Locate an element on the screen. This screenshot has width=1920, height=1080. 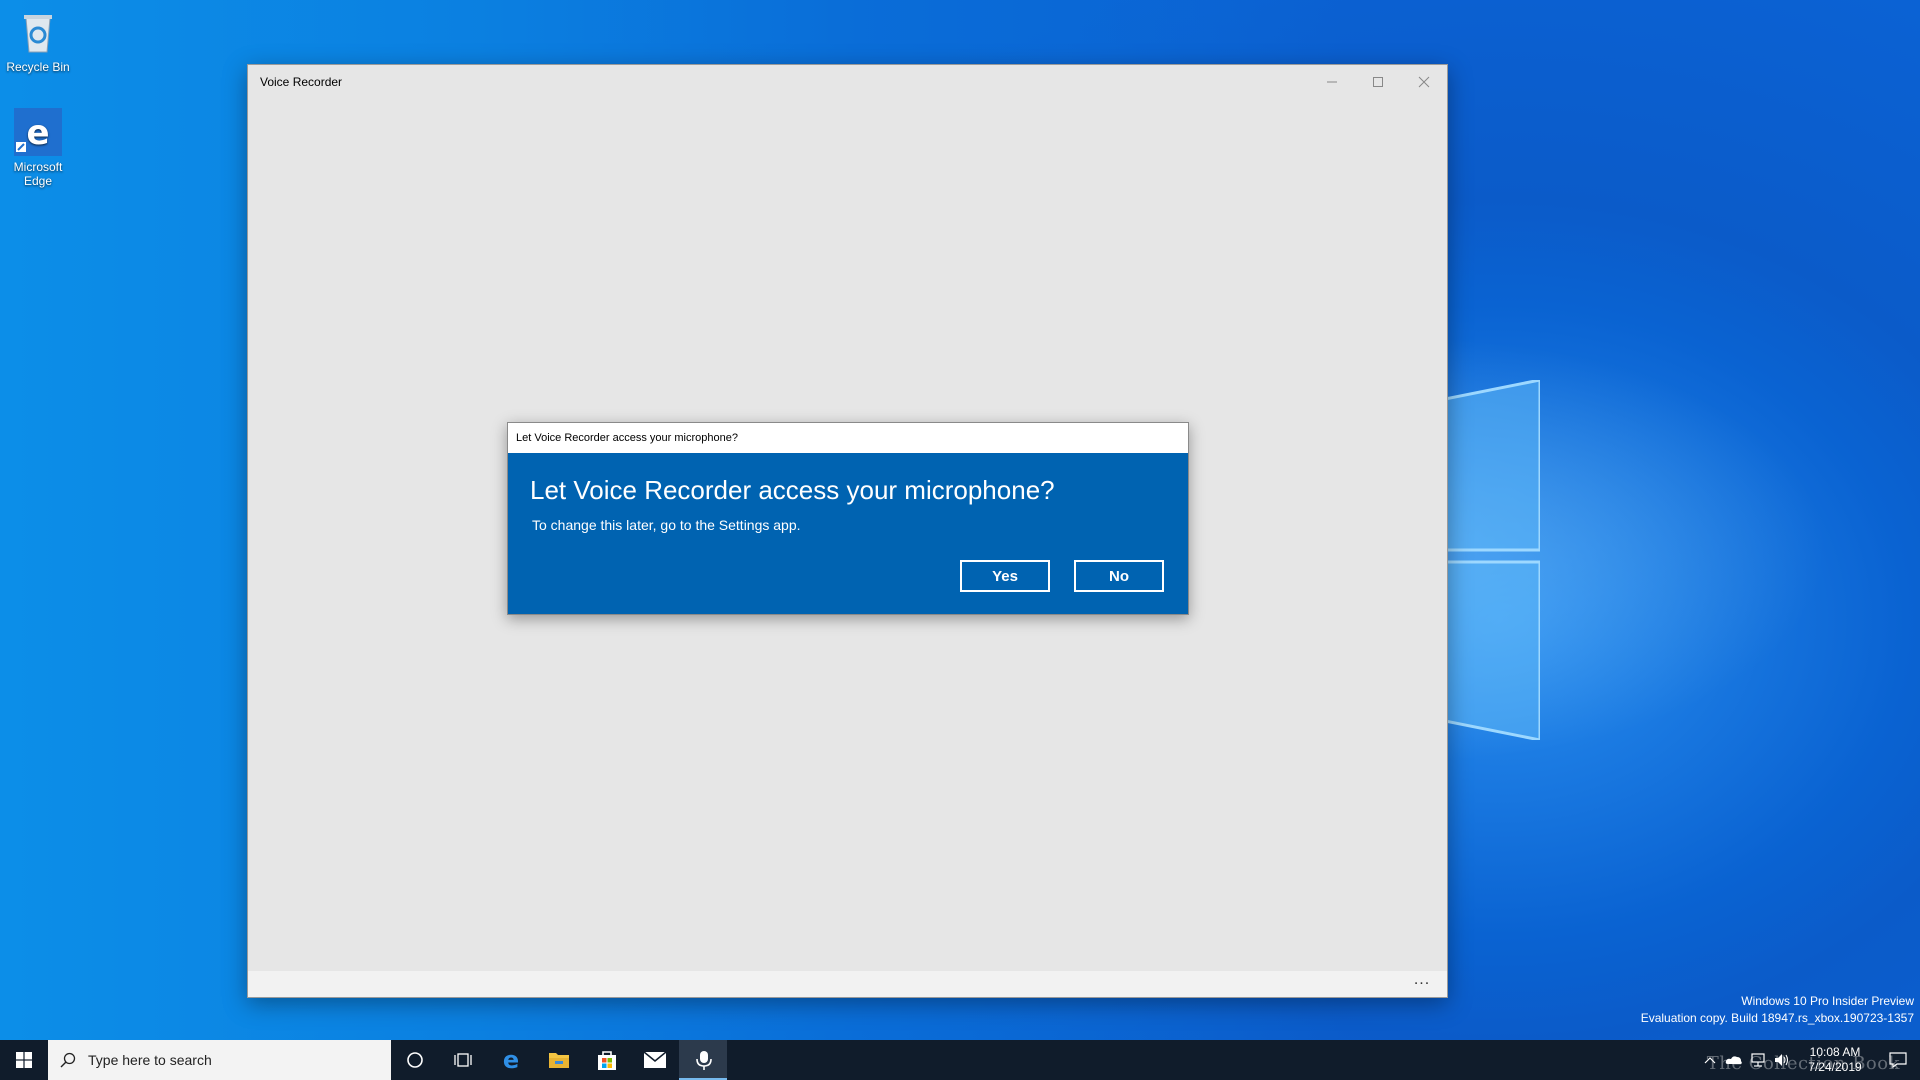
taskbar-edge-button: e is located at coordinates (511, 1060).